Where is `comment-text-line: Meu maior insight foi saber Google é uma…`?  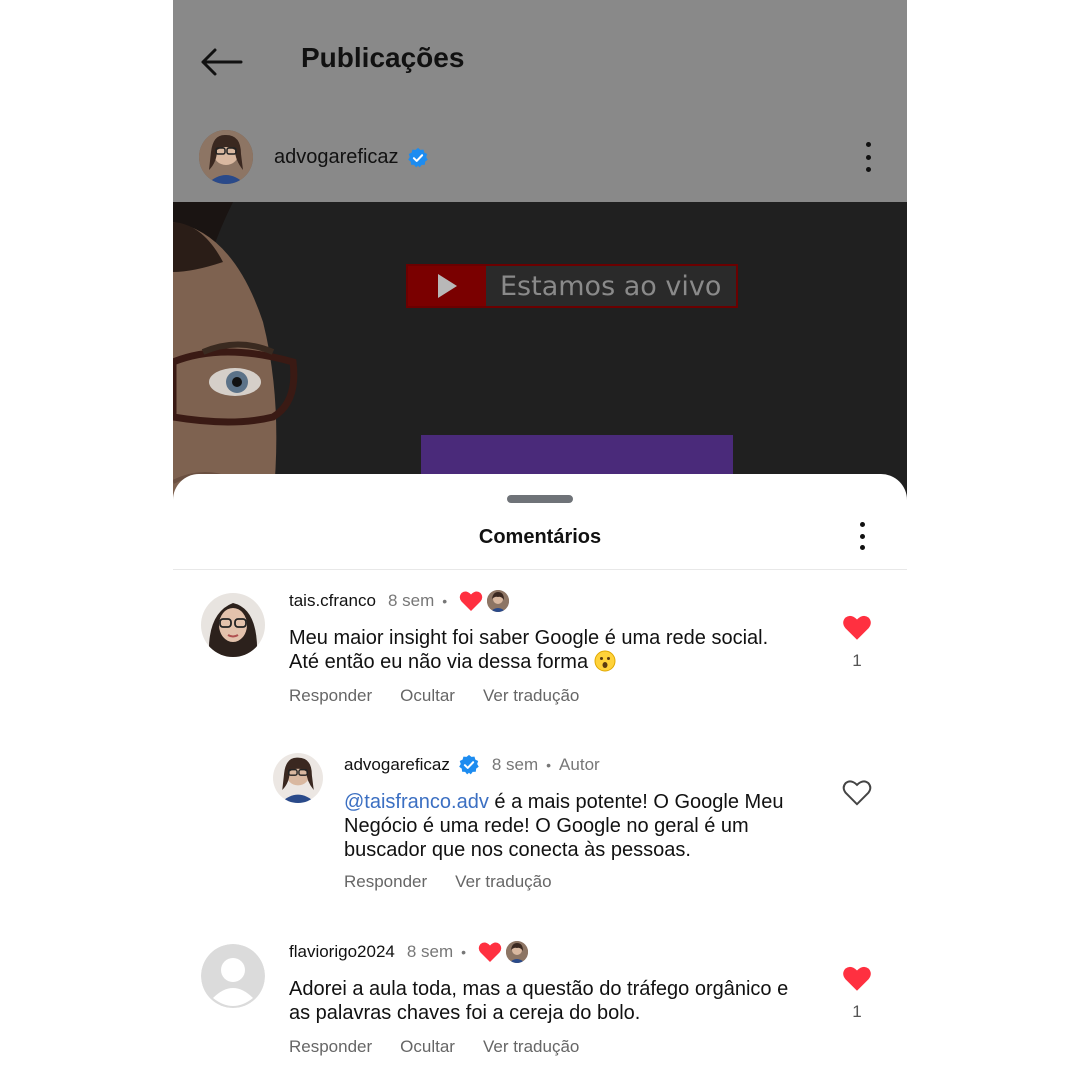
comment-text-line: Meu maior insight foi saber Google é uma… is located at coordinates (529, 638).